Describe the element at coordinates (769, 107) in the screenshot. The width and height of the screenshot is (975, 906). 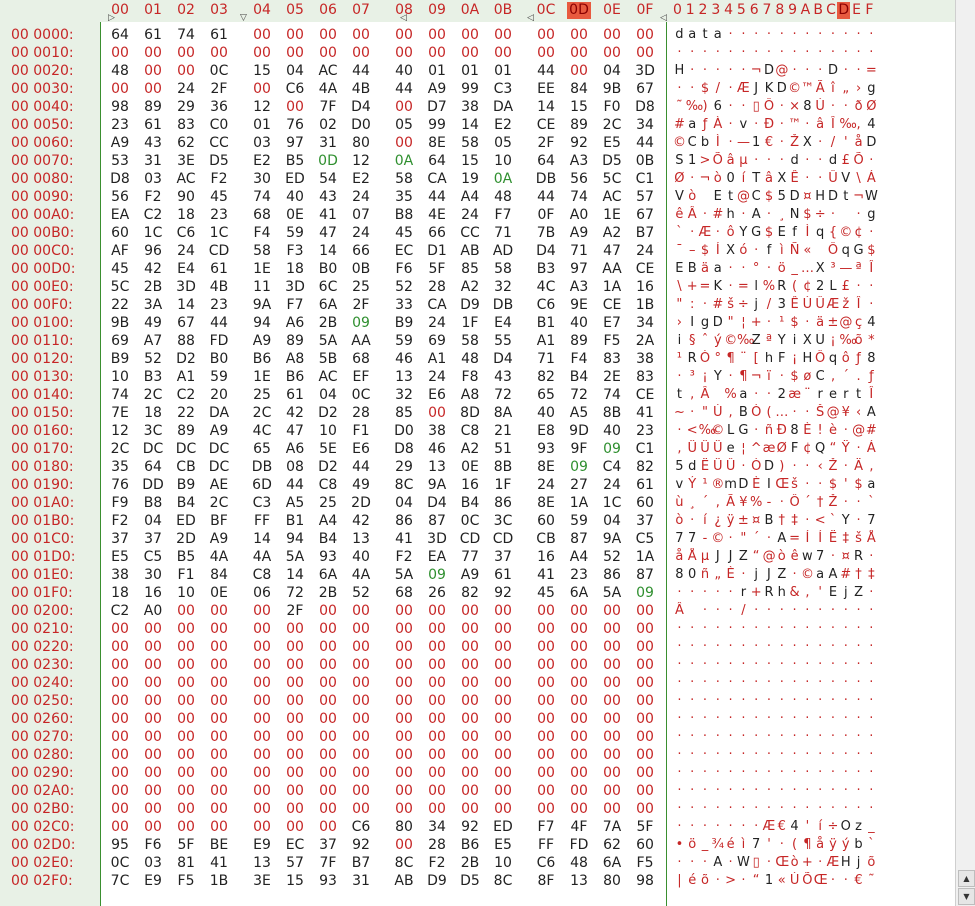
I see `ascii-char: Ô` at that location.